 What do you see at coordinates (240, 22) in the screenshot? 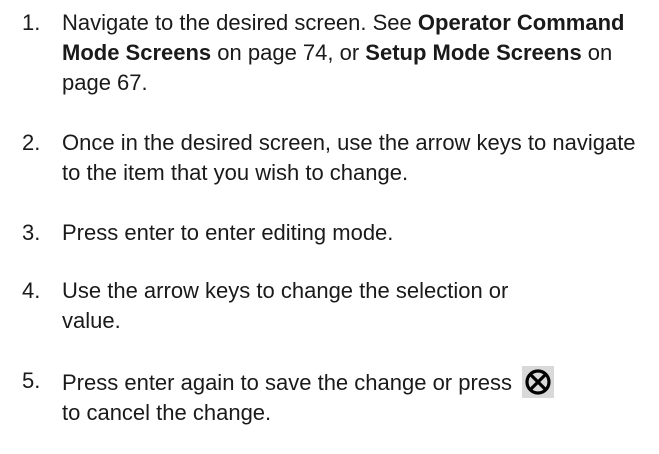
I see `step-text-segment: Navigate to the desired screen. See` at bounding box center [240, 22].